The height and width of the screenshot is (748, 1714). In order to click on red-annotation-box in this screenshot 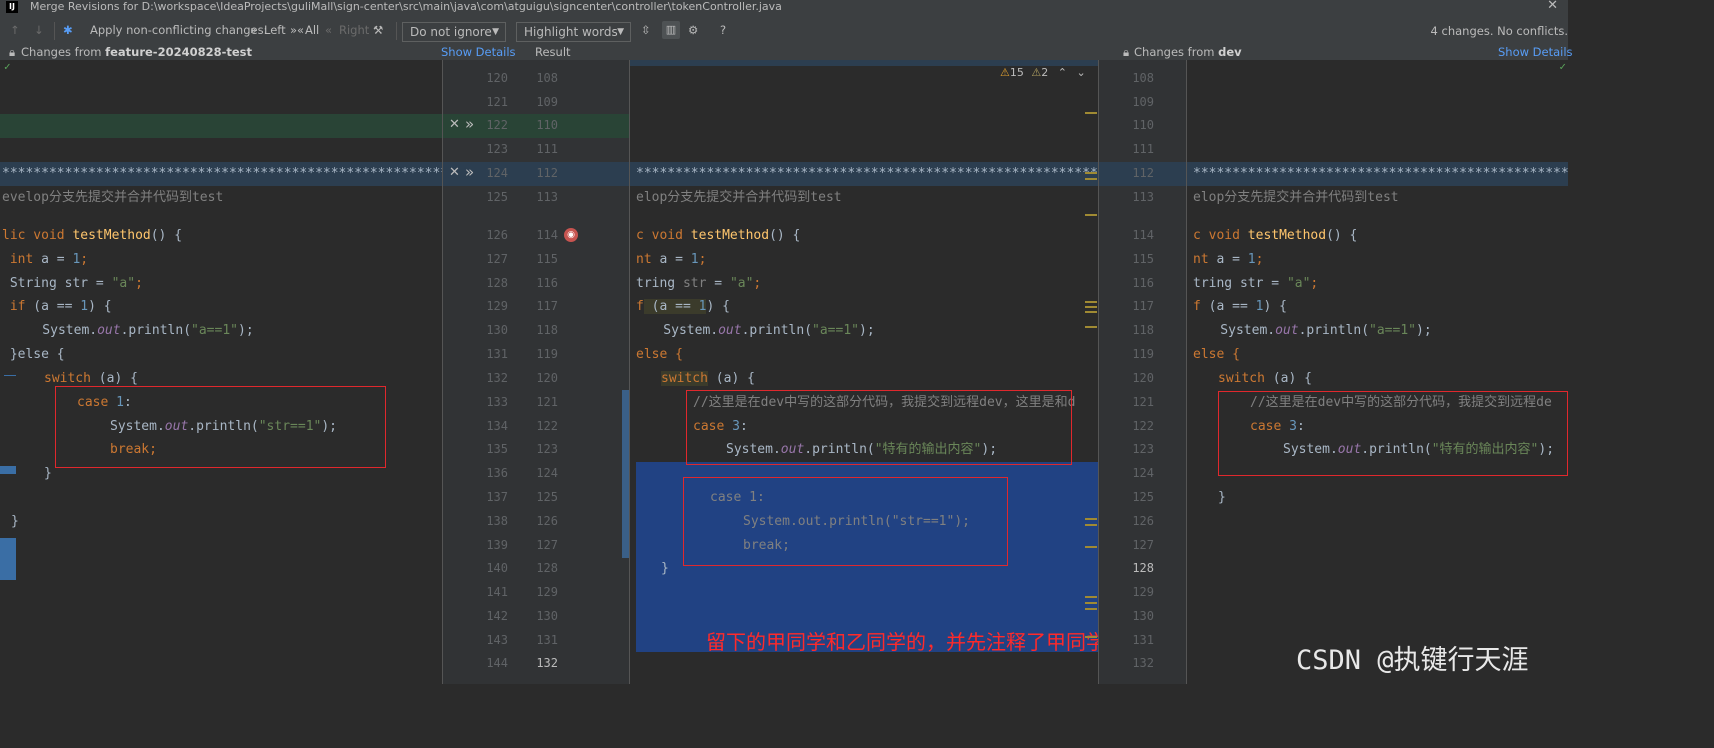, I will do `click(879, 427)`.